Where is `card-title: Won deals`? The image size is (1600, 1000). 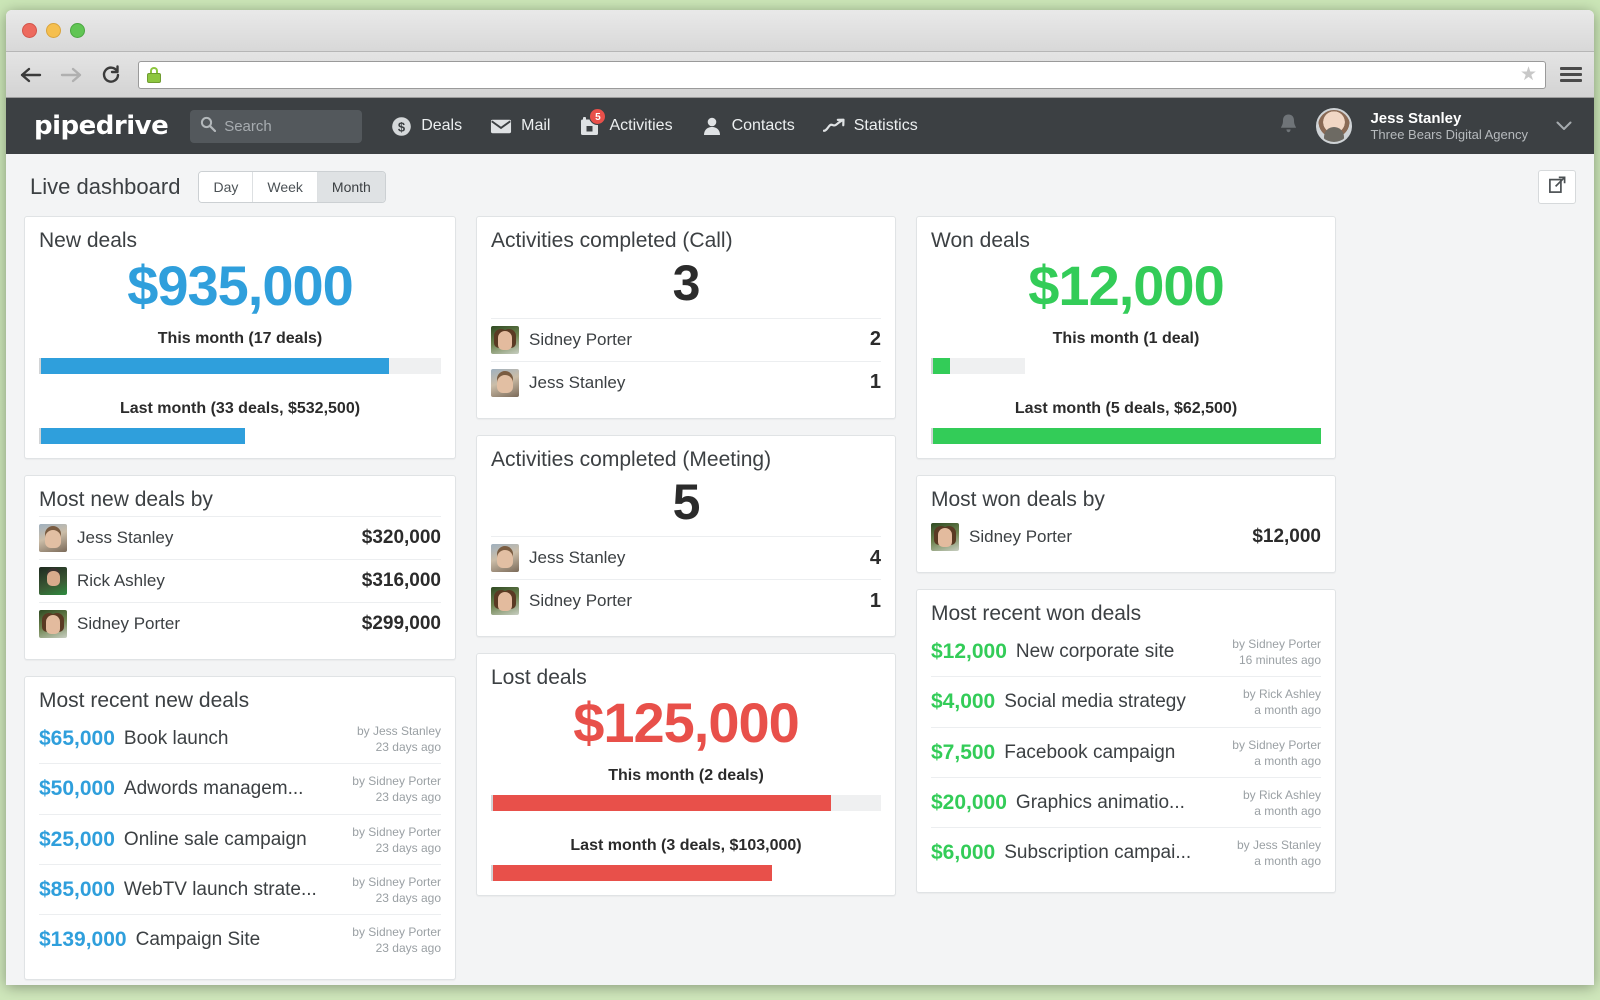
card-title: Won deals is located at coordinates (980, 240).